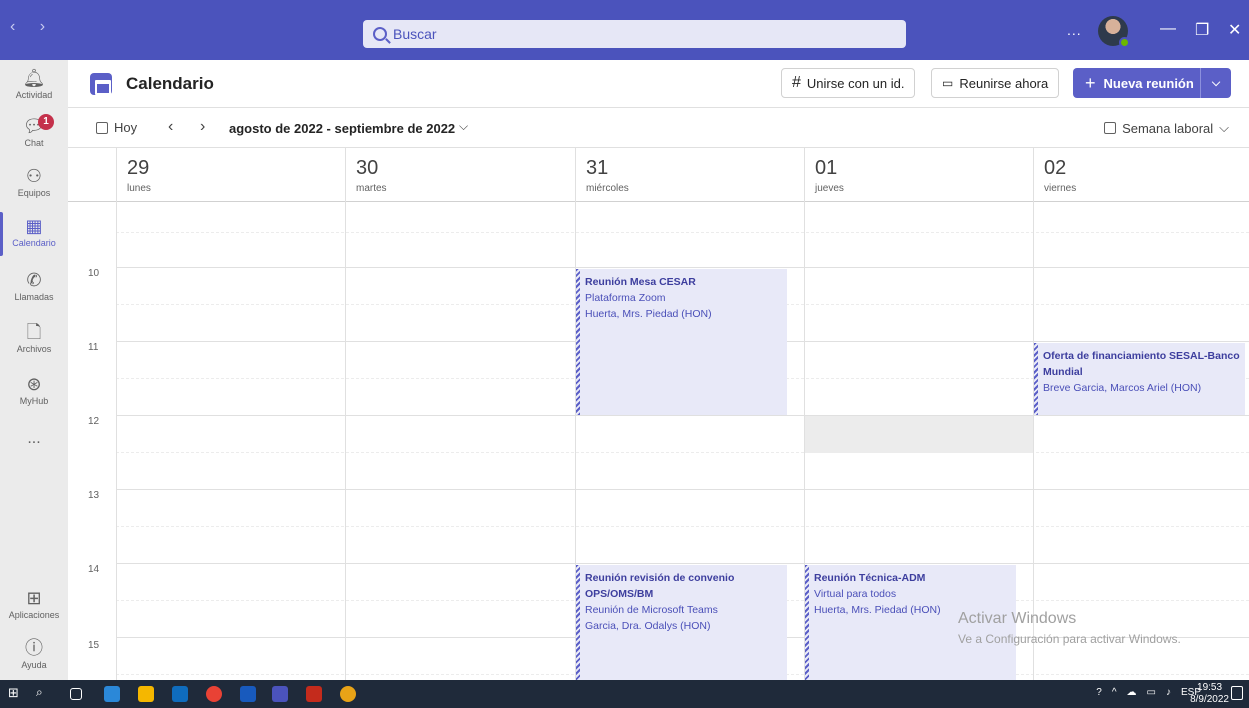 The width and height of the screenshot is (1249, 708). I want to click on battery-icon: ▭, so click(1151, 692).